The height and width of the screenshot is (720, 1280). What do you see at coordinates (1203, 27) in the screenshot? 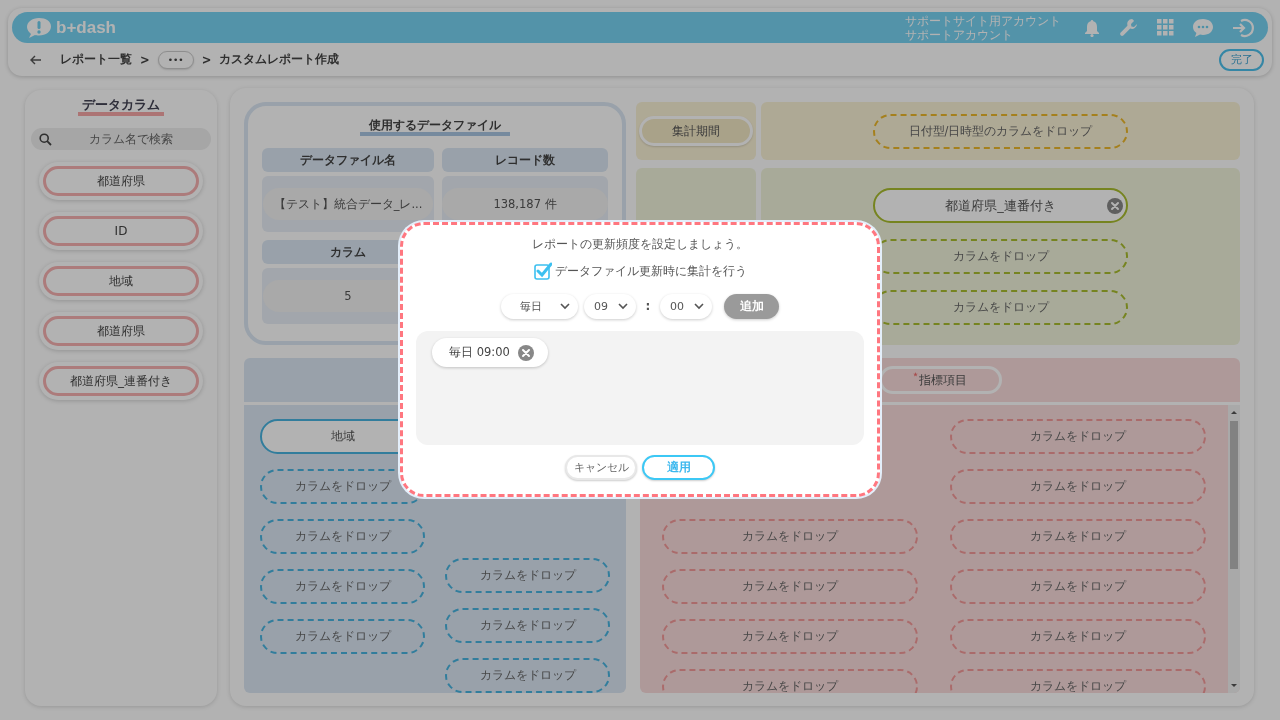
I see `chat-icon` at bounding box center [1203, 27].